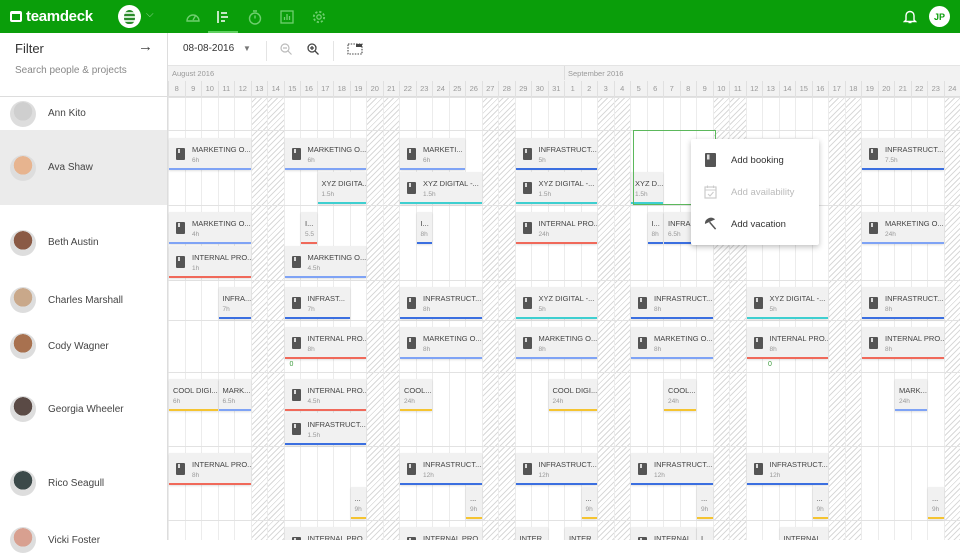  I want to click on day-label: 12, so click(242, 89).